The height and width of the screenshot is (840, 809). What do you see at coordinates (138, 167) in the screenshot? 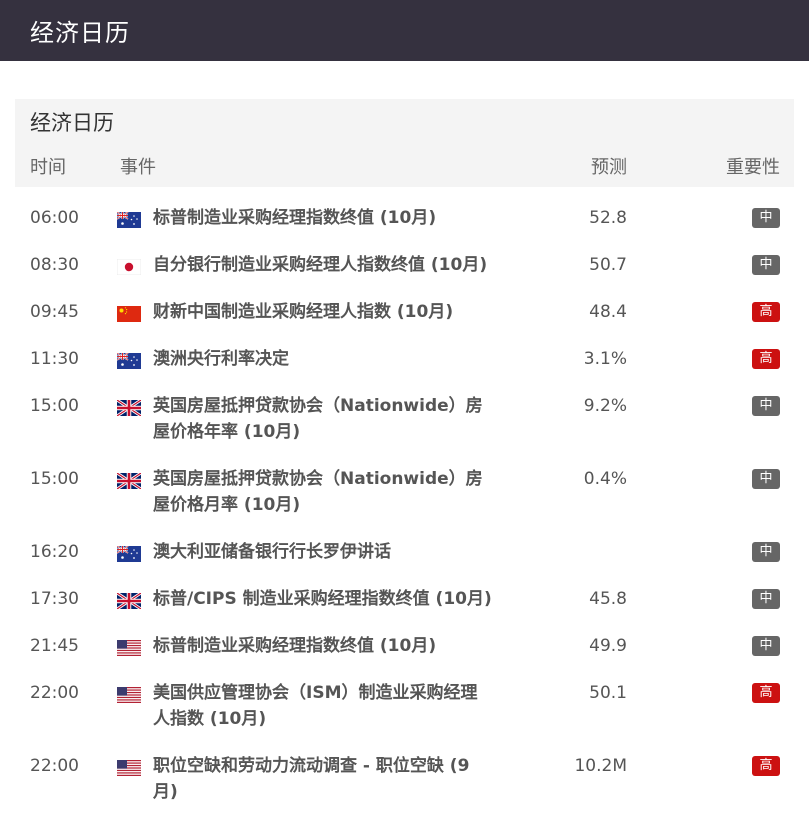
I see `column-header-event: 事件` at bounding box center [138, 167].